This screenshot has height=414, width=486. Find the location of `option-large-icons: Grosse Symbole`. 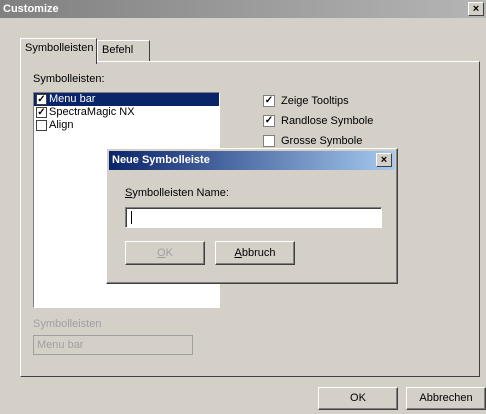

option-large-icons: Grosse Symbole is located at coordinates (312, 141).